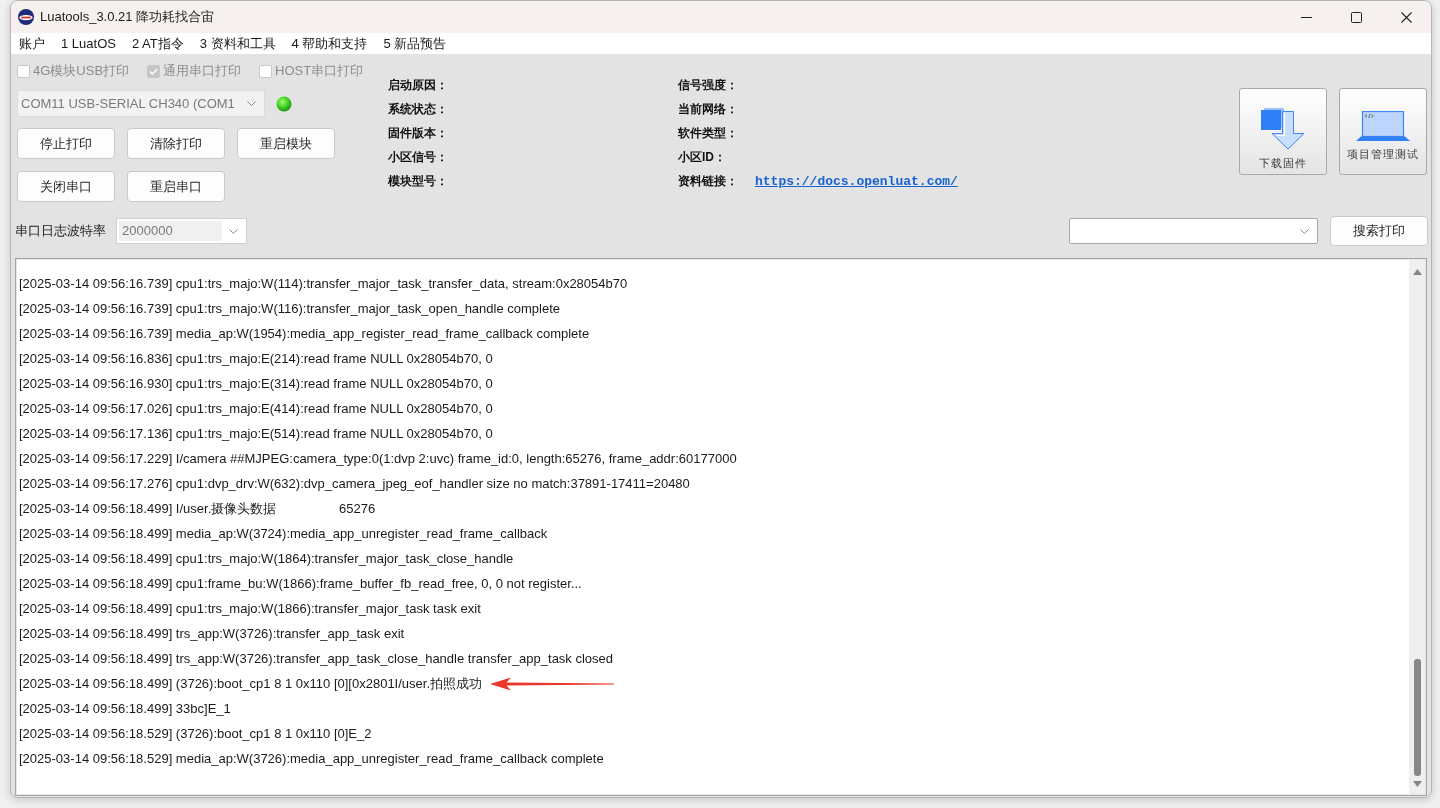 Image resolution: width=1440 pixels, height=808 pixels. Describe the element at coordinates (251, 683) in the screenshot. I see `log-line: [2025-03-14 09:56:18.499] (3726):boot_cp1 8 1 0x110 [0][0x2801I/user.拍照成功` at that location.